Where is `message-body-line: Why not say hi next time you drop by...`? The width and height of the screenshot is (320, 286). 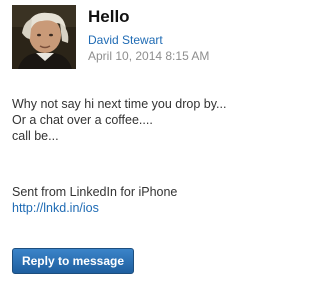 message-body-line: Why not say hi next time you drop by... is located at coordinates (119, 104).